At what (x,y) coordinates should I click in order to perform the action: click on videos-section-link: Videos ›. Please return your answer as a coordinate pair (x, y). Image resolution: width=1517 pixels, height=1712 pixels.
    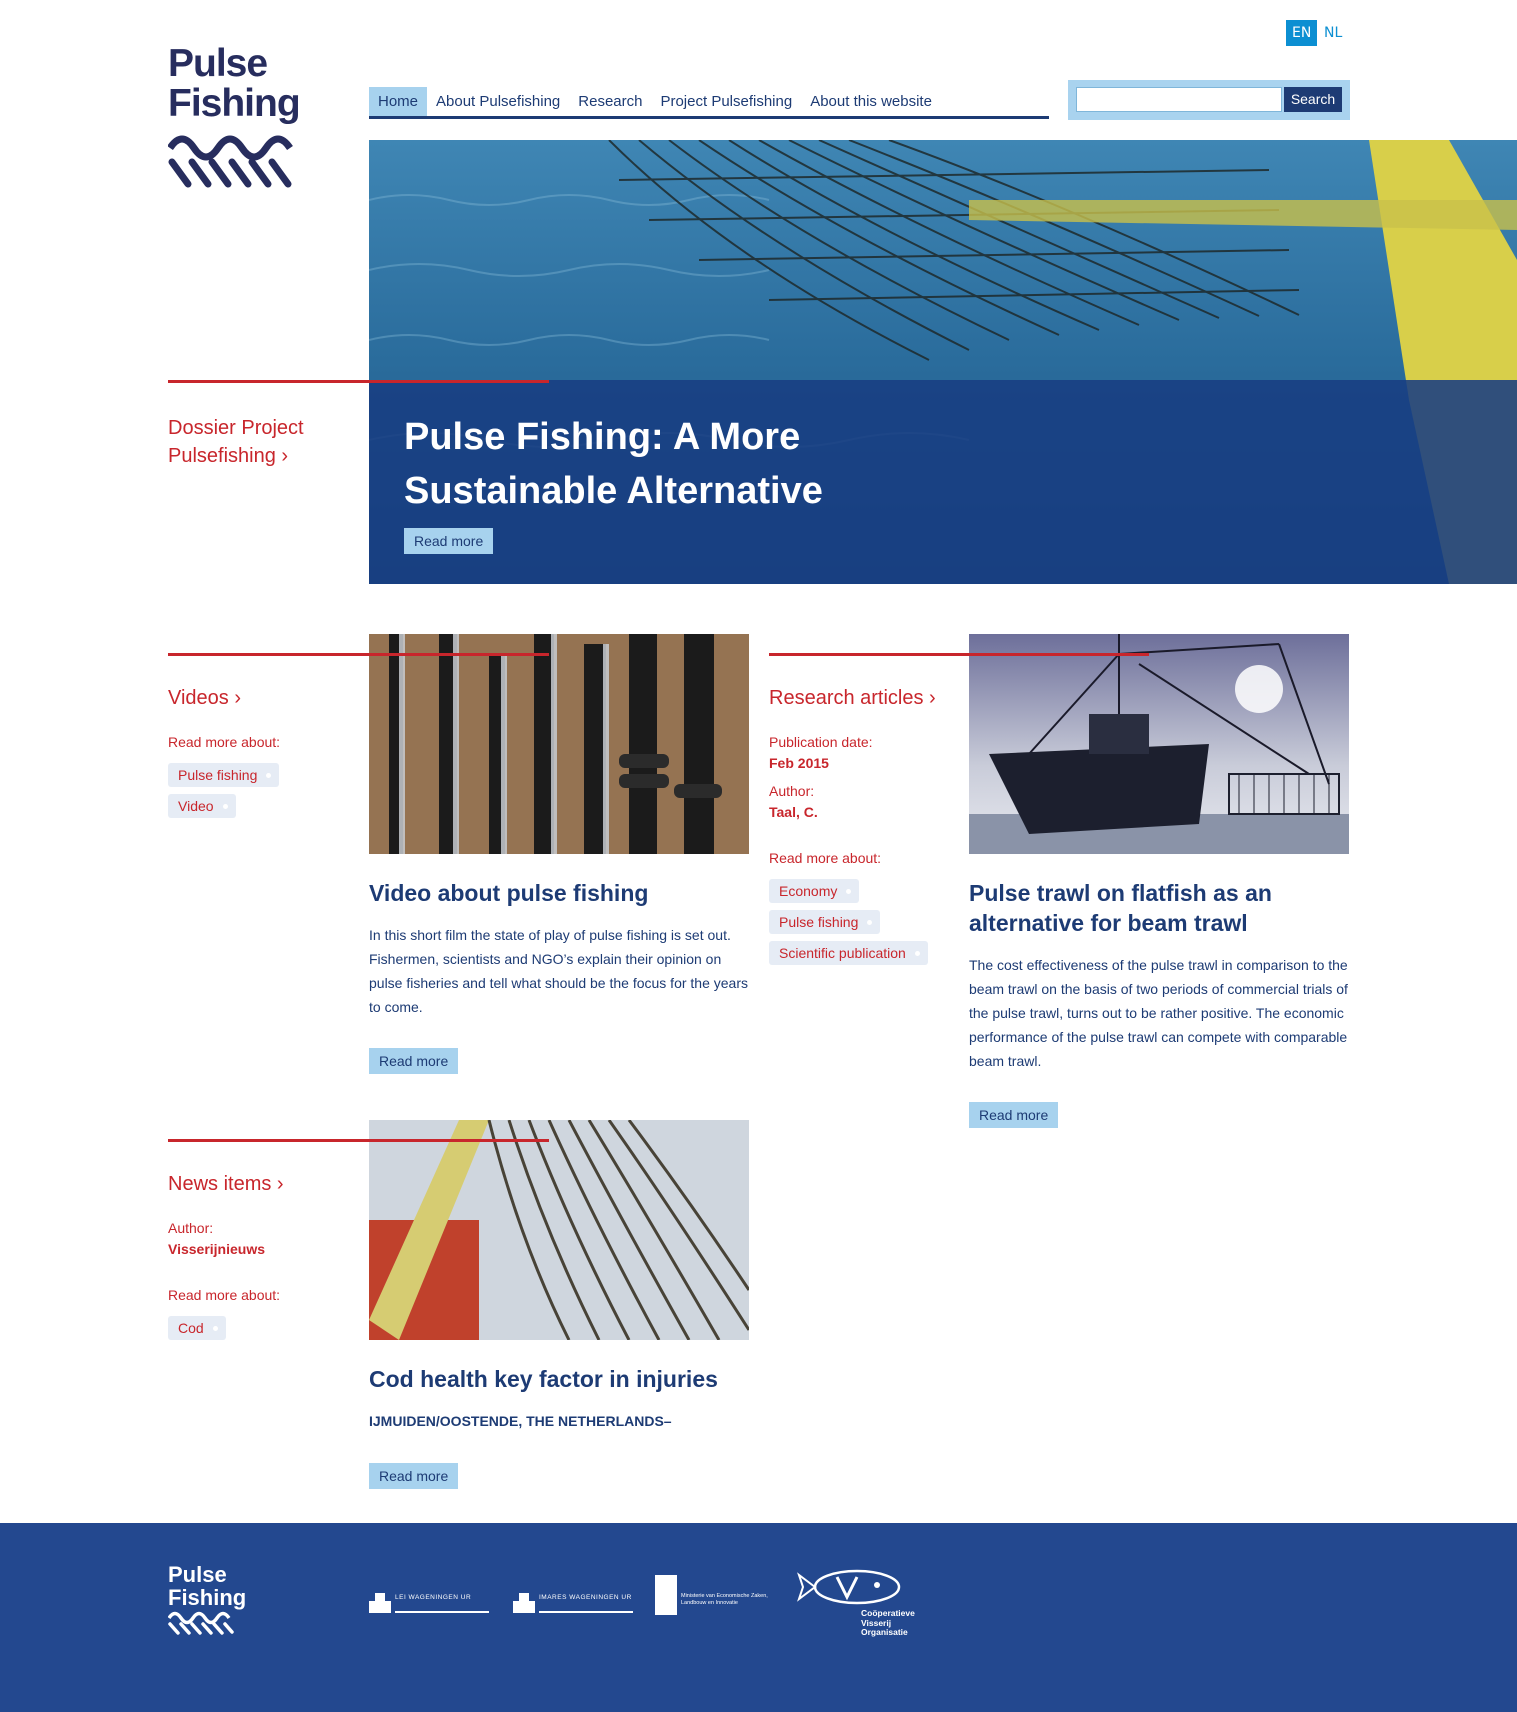
    Looking at the image, I should click on (204, 698).